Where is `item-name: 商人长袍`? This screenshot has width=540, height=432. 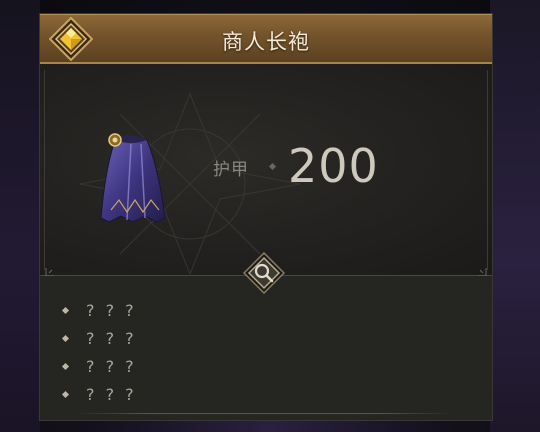 item-name: 商人长袍 is located at coordinates (266, 42).